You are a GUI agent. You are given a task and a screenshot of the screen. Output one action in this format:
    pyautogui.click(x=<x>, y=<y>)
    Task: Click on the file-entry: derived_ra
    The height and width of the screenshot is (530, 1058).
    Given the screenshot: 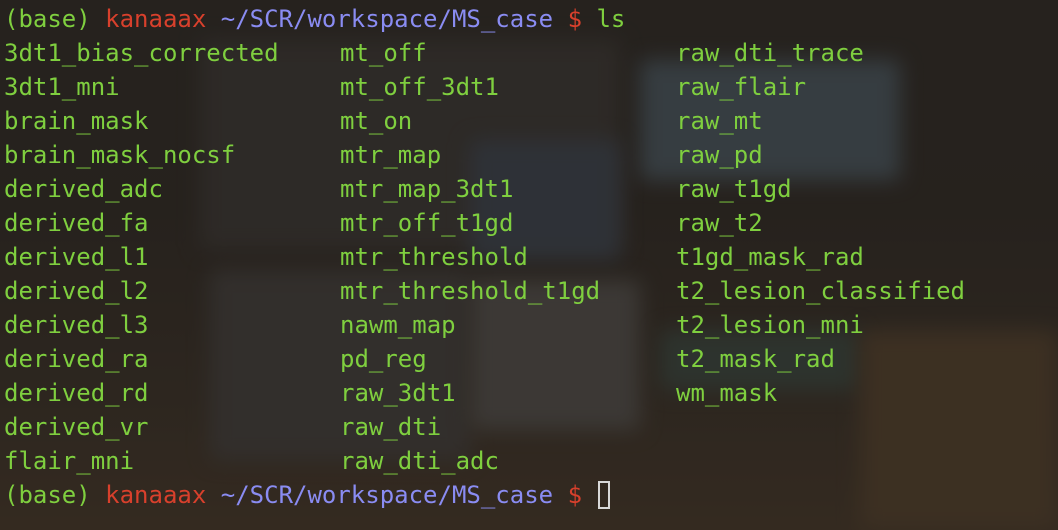 What is the action you would take?
    pyautogui.click(x=76, y=359)
    